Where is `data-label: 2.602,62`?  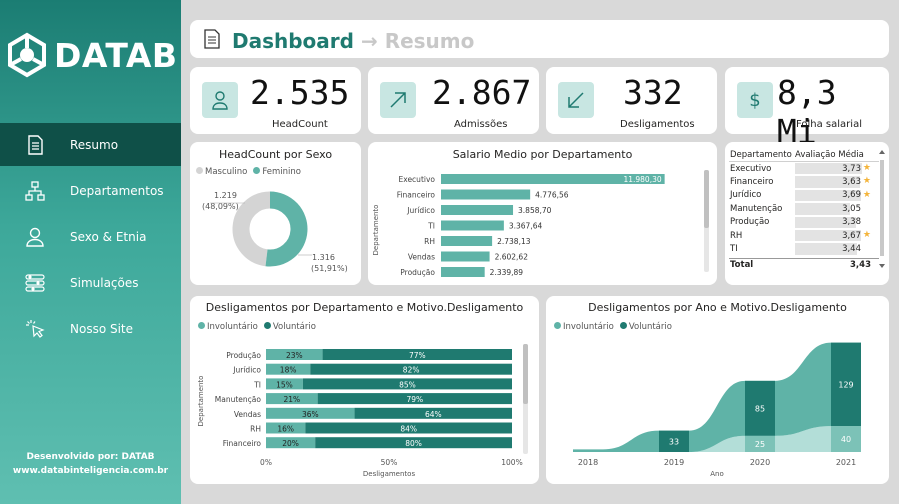 data-label: 2.602,62 is located at coordinates (512, 257).